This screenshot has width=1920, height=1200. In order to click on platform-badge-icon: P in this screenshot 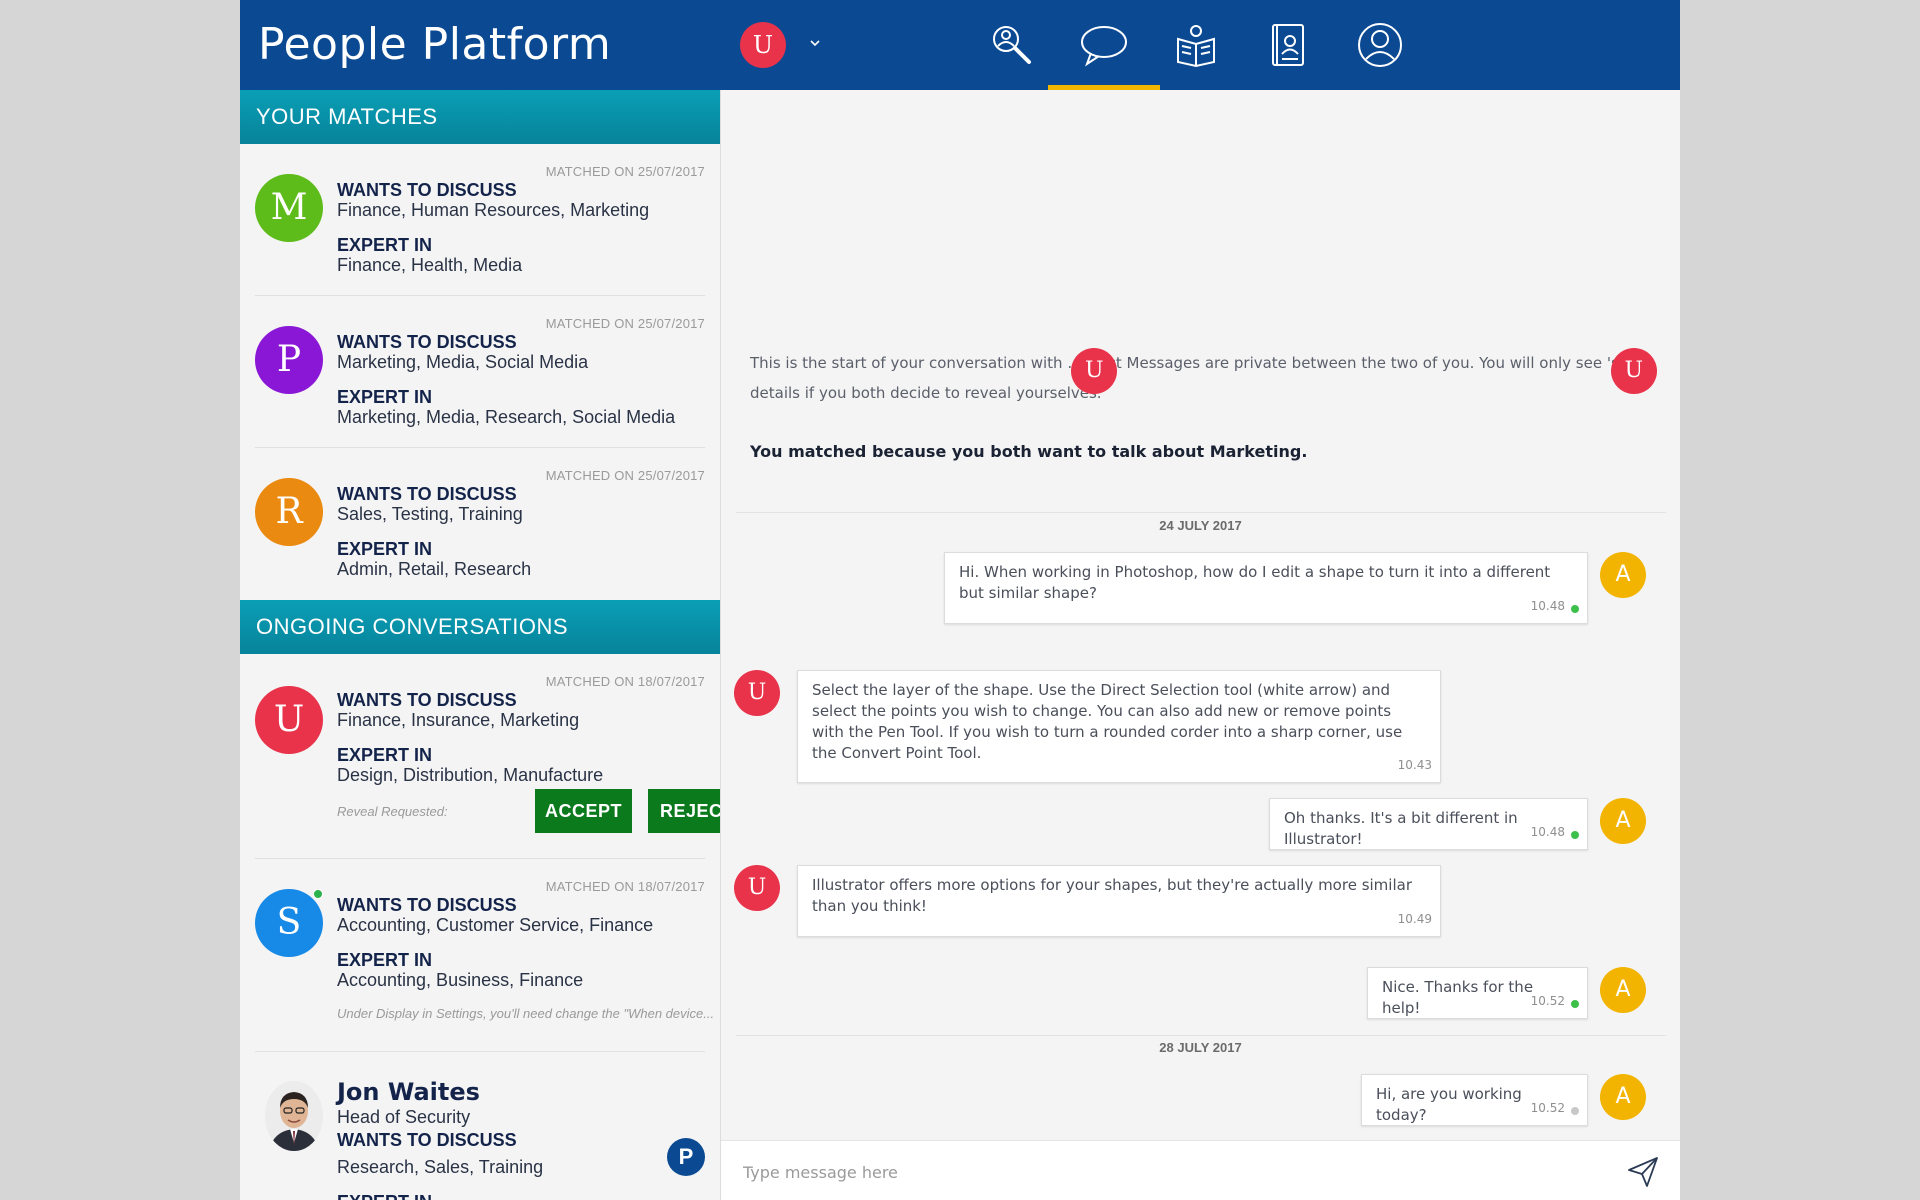, I will do `click(686, 1157)`.